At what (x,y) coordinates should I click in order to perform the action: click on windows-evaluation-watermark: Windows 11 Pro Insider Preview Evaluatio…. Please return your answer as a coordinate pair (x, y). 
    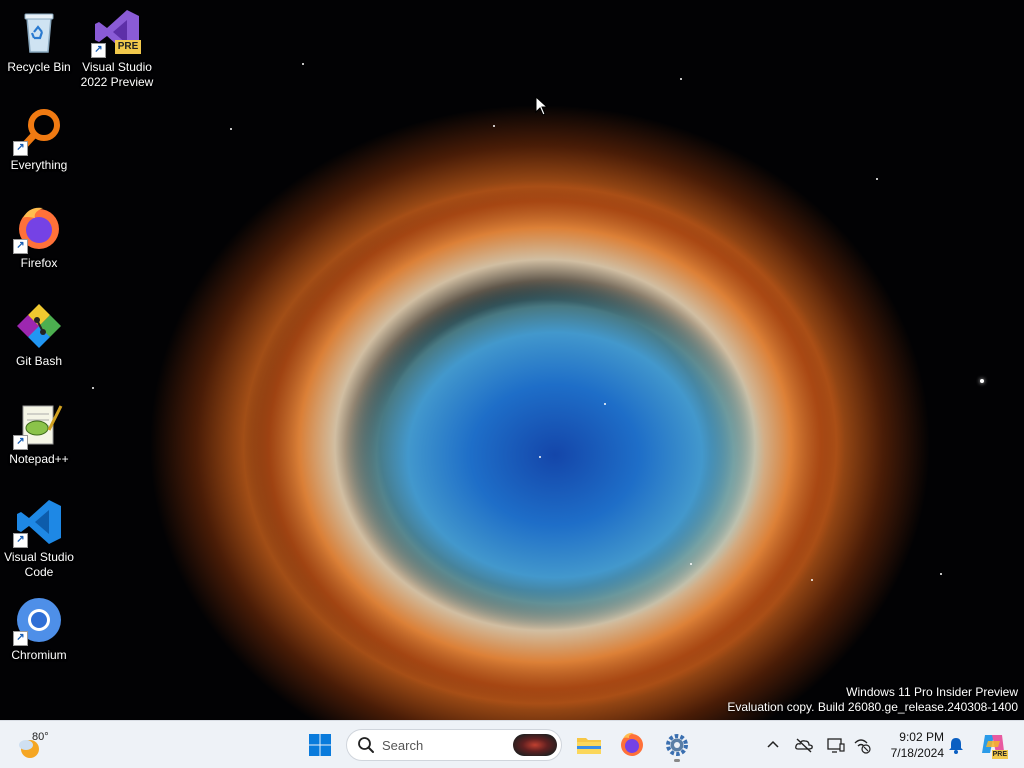
    Looking at the image, I should click on (872, 700).